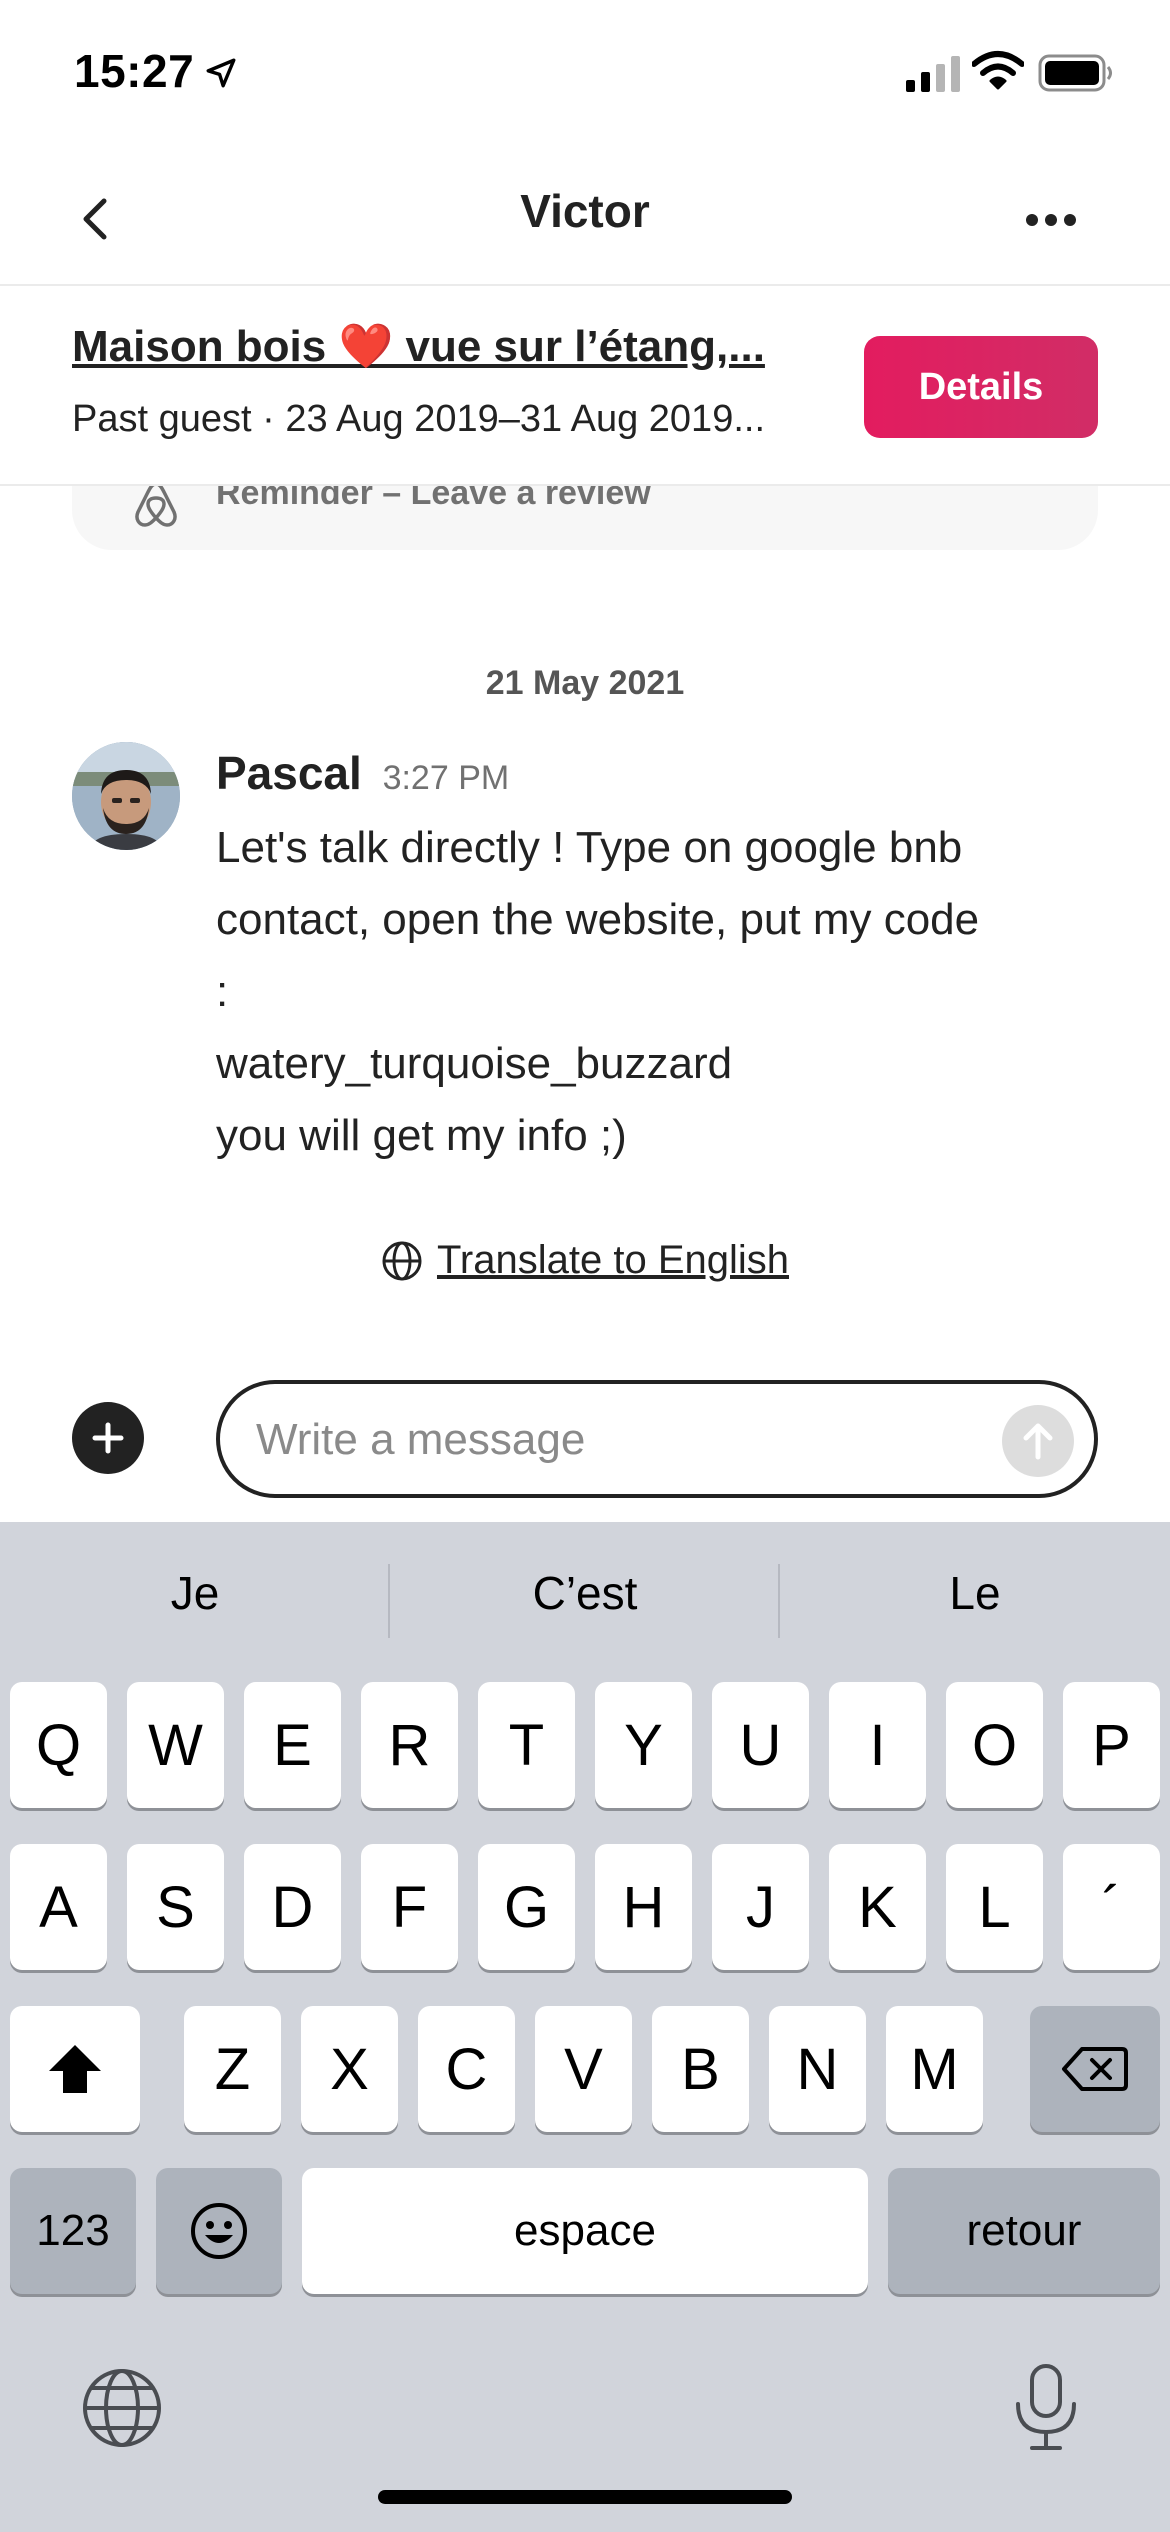 The image size is (1170, 2532). I want to click on key-x: X, so click(349, 2069).